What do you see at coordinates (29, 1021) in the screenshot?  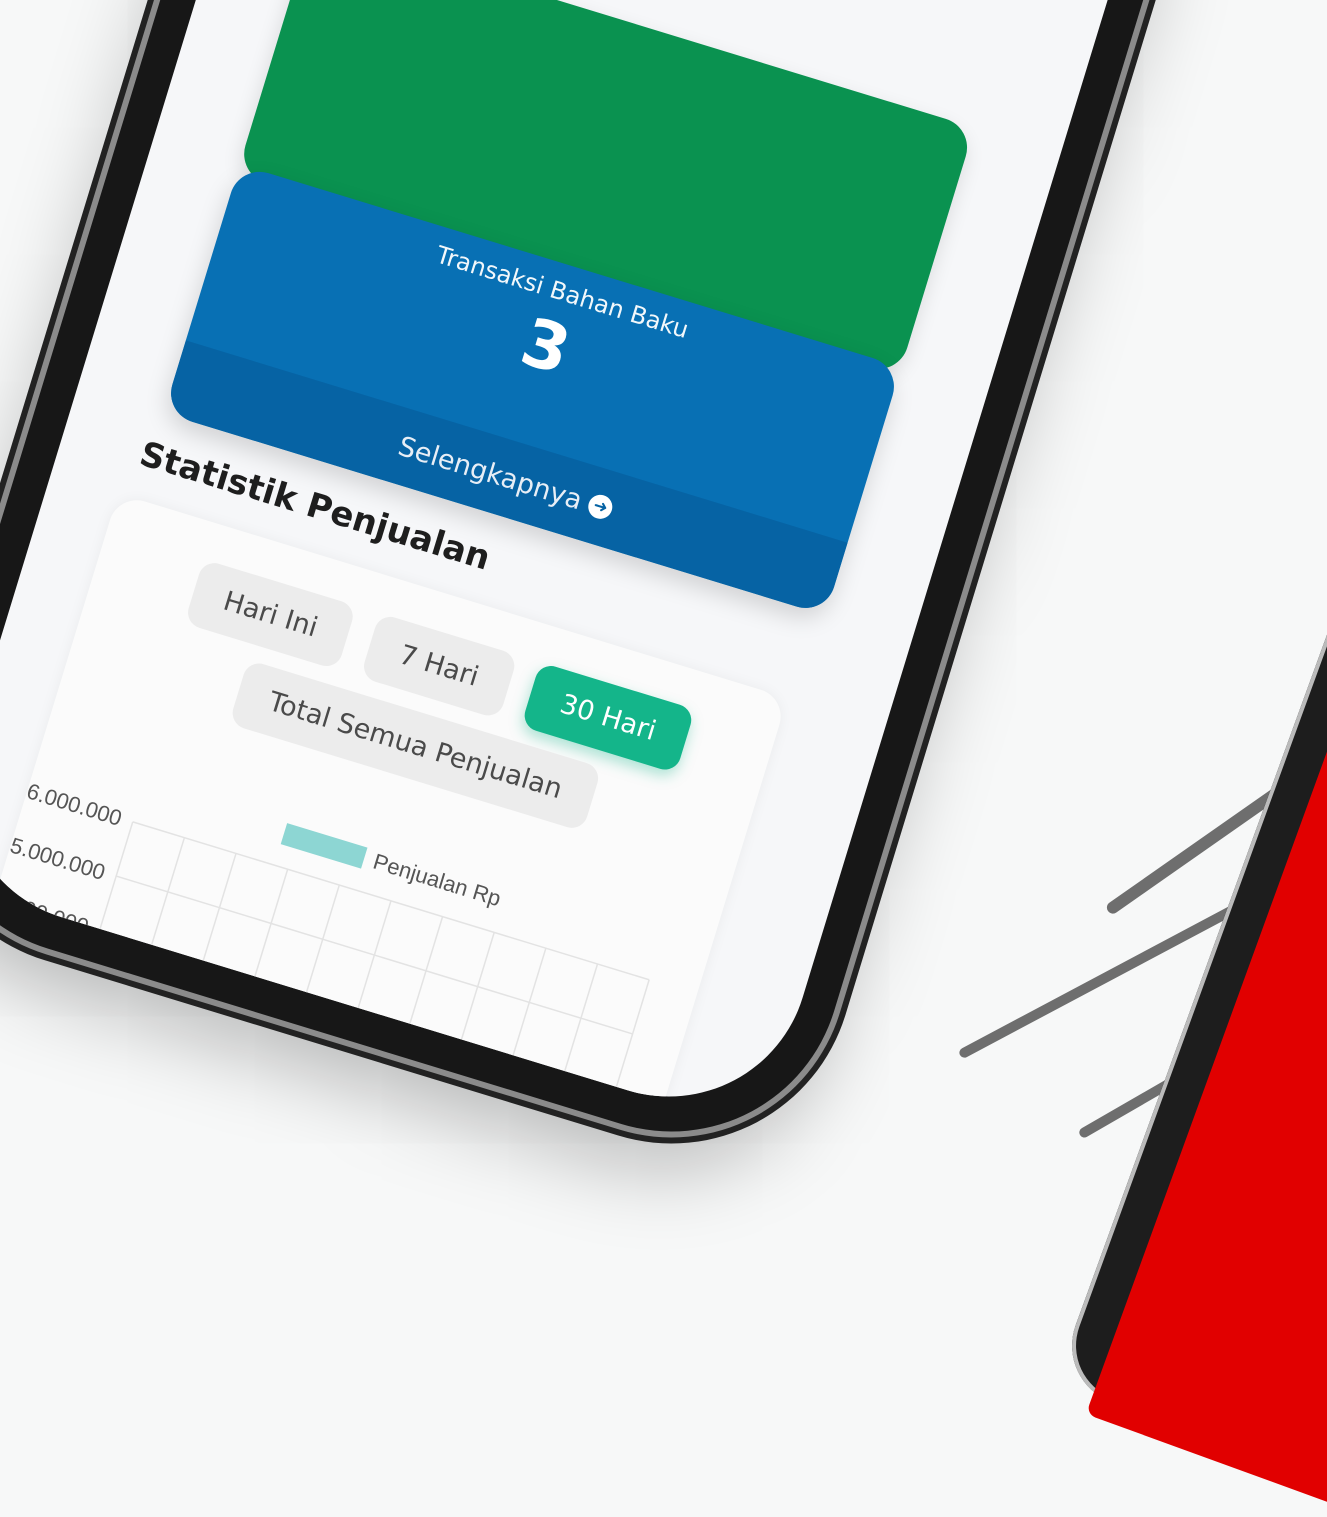 I see `y-tick-label: 2.000.000` at bounding box center [29, 1021].